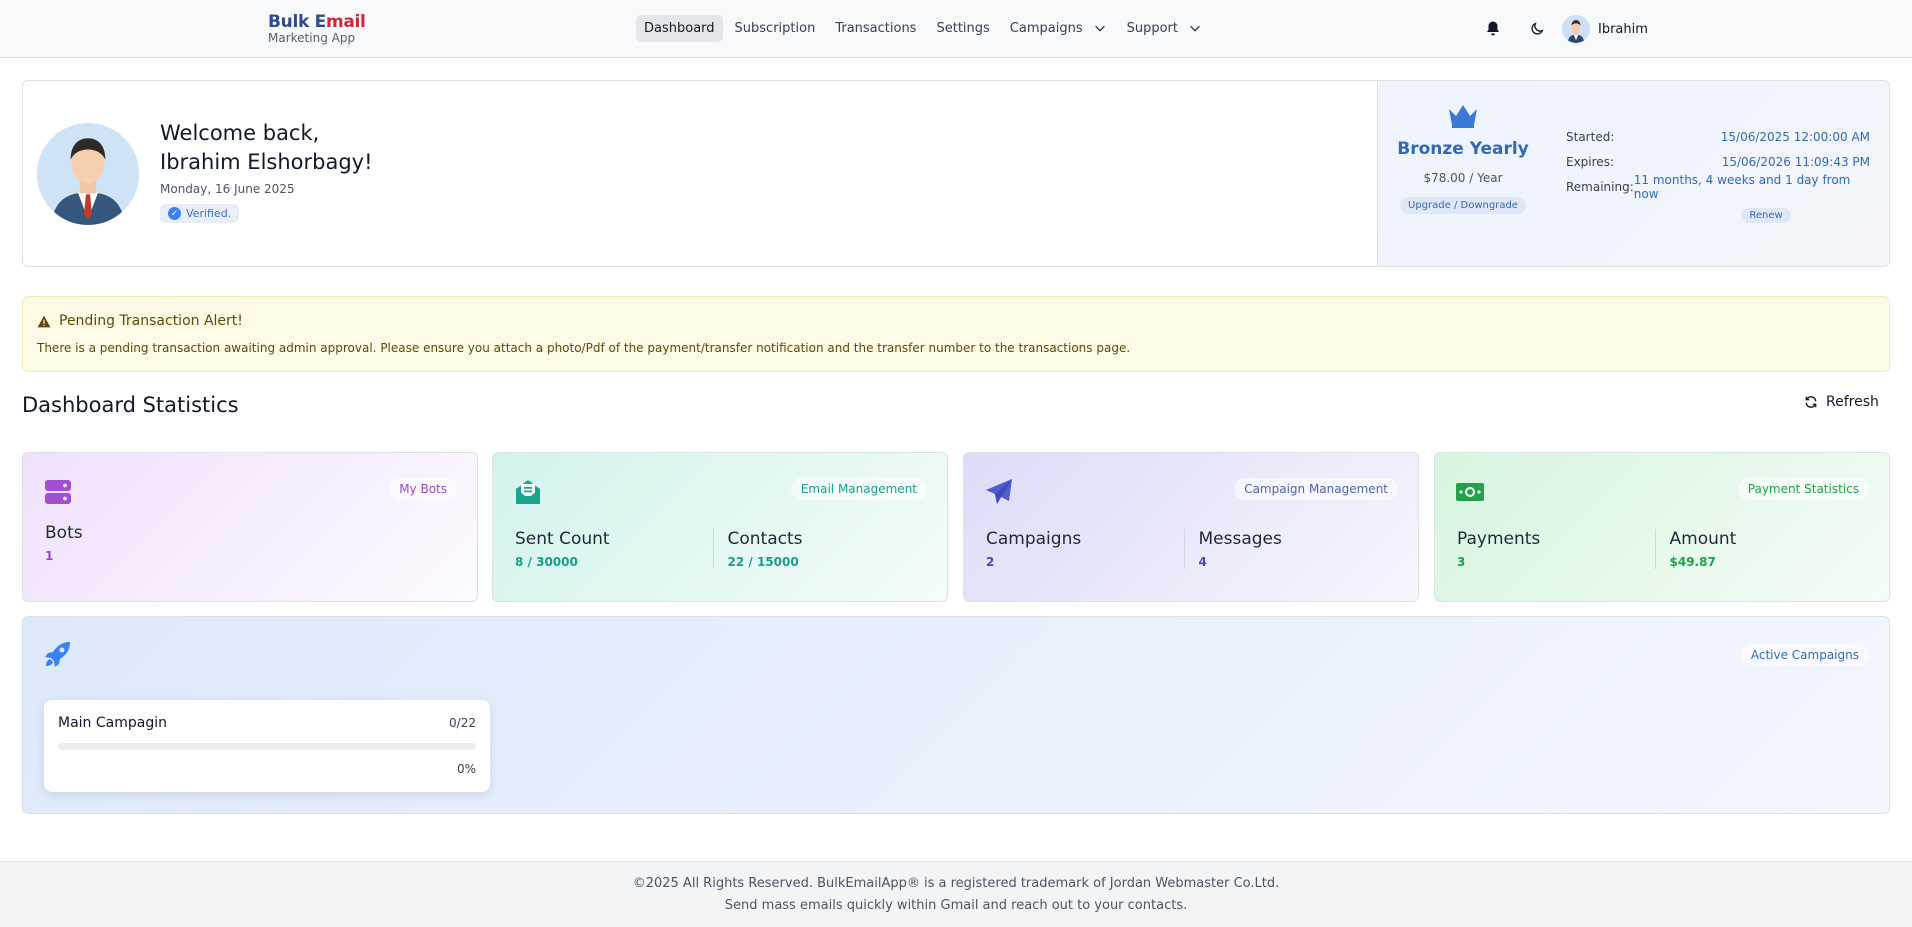  I want to click on nav-campaigns-dropdown: Campaigns, so click(1058, 28).